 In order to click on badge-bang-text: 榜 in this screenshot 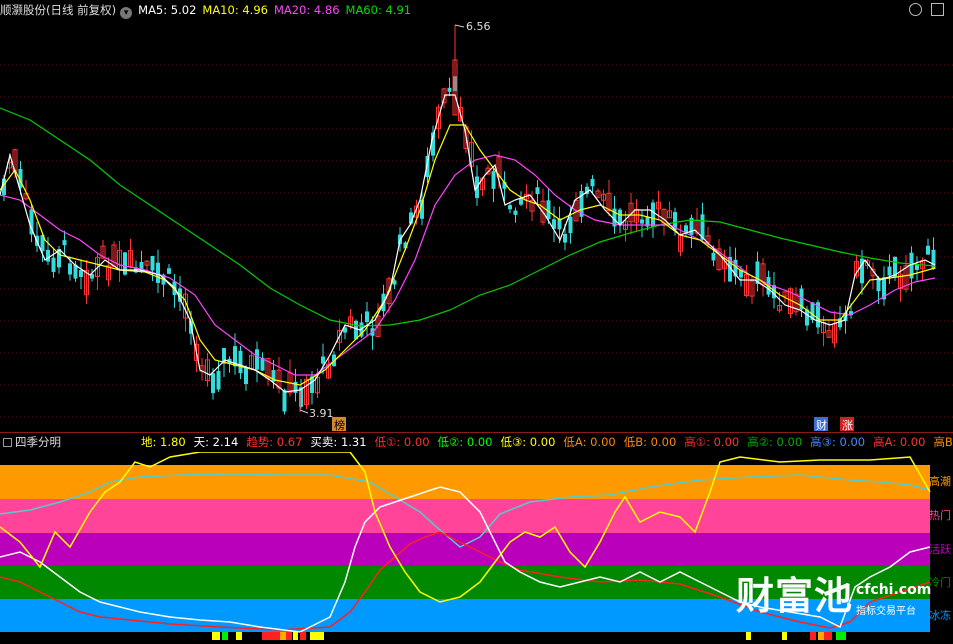, I will do `click(339, 425)`.